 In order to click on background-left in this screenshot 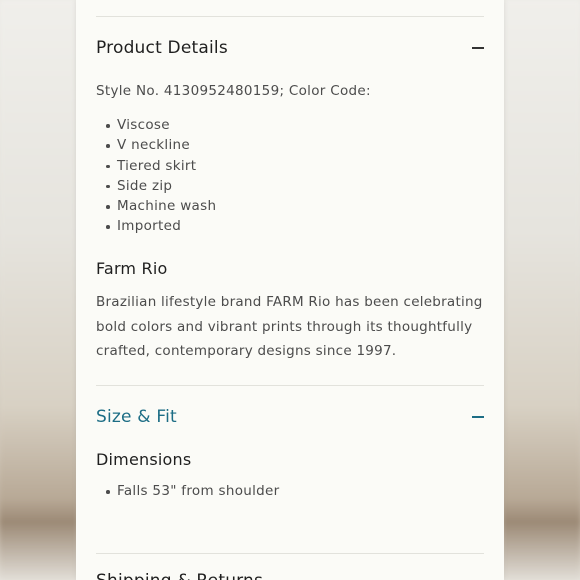, I will do `click(38, 290)`.